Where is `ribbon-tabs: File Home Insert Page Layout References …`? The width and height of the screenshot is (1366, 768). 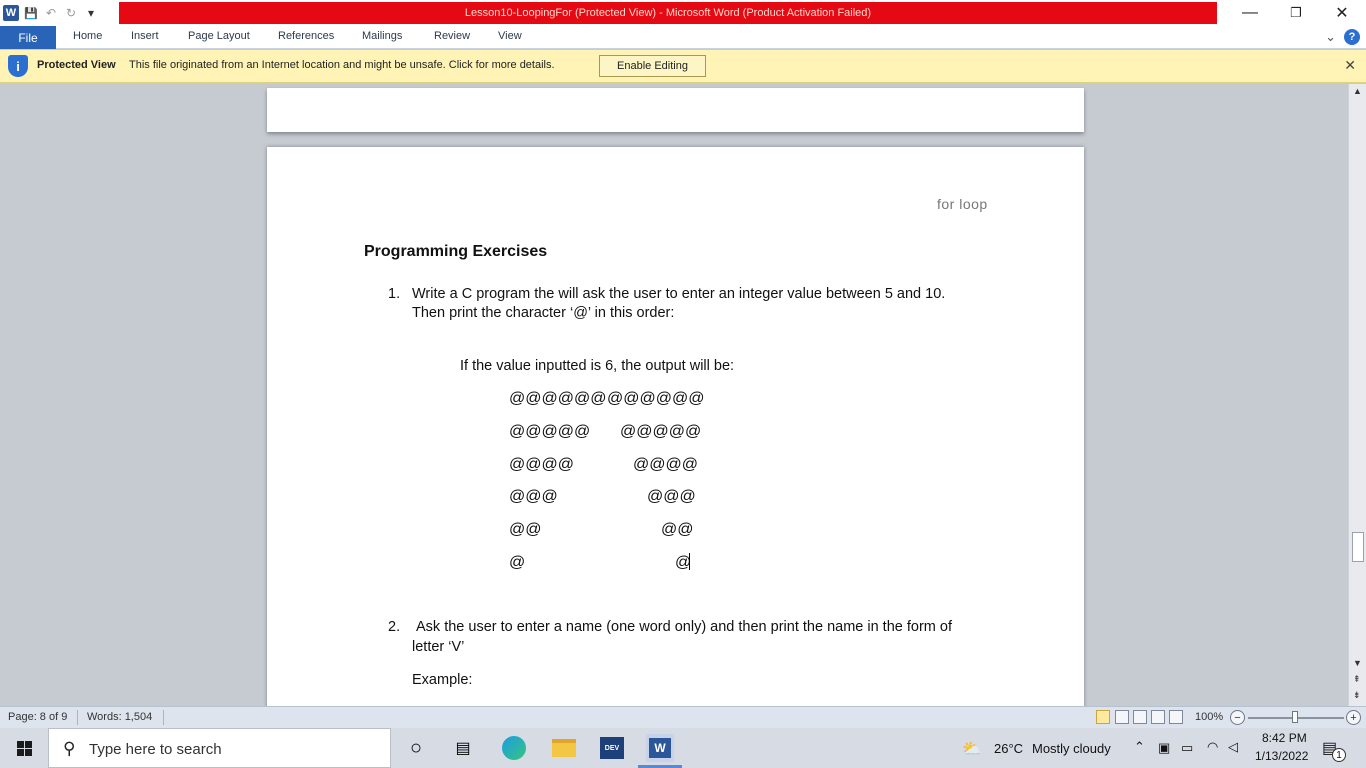 ribbon-tabs: File Home Insert Page Layout References … is located at coordinates (683, 37).